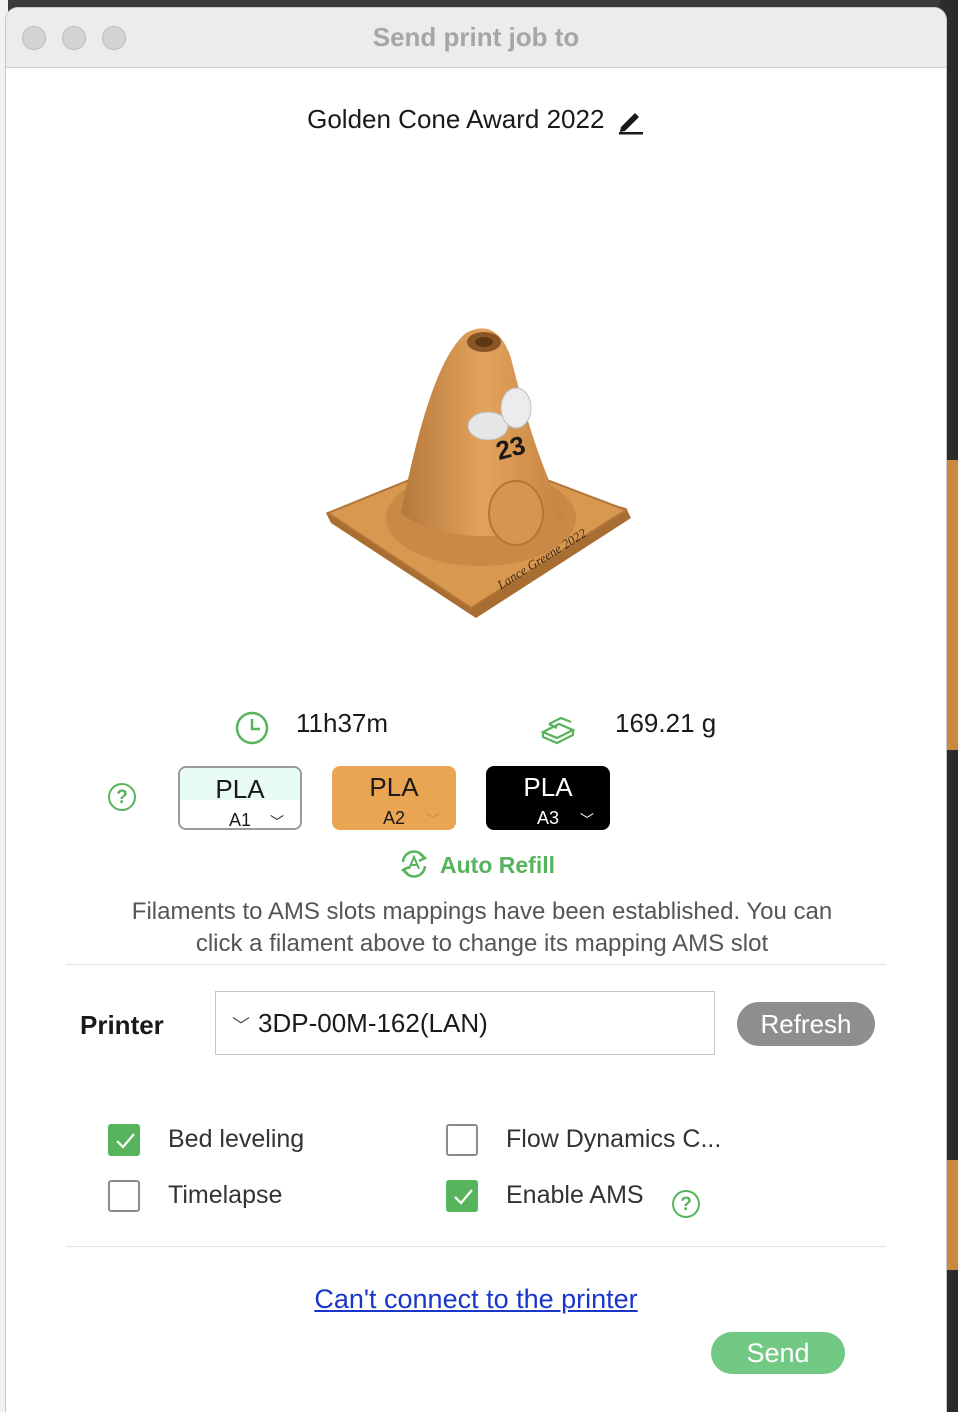 This screenshot has width=958, height=1412. I want to click on bed-leveling-checkbox, so click(124, 1140).